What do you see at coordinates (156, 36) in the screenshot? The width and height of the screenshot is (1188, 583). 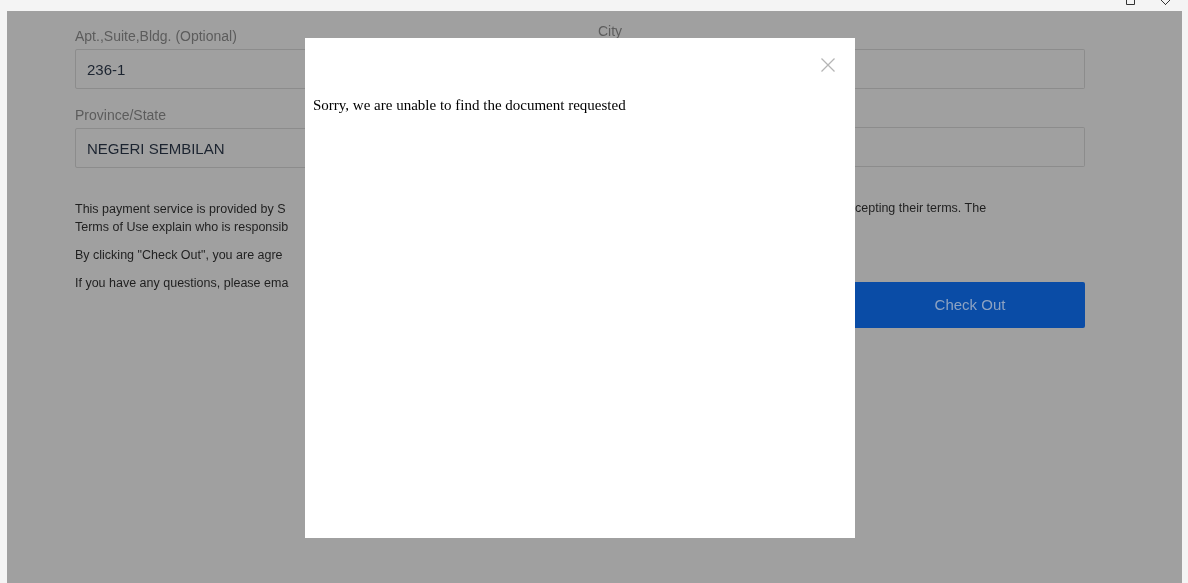 I see `field-label: Apt.,Suite,Bldg. (Optional)` at bounding box center [156, 36].